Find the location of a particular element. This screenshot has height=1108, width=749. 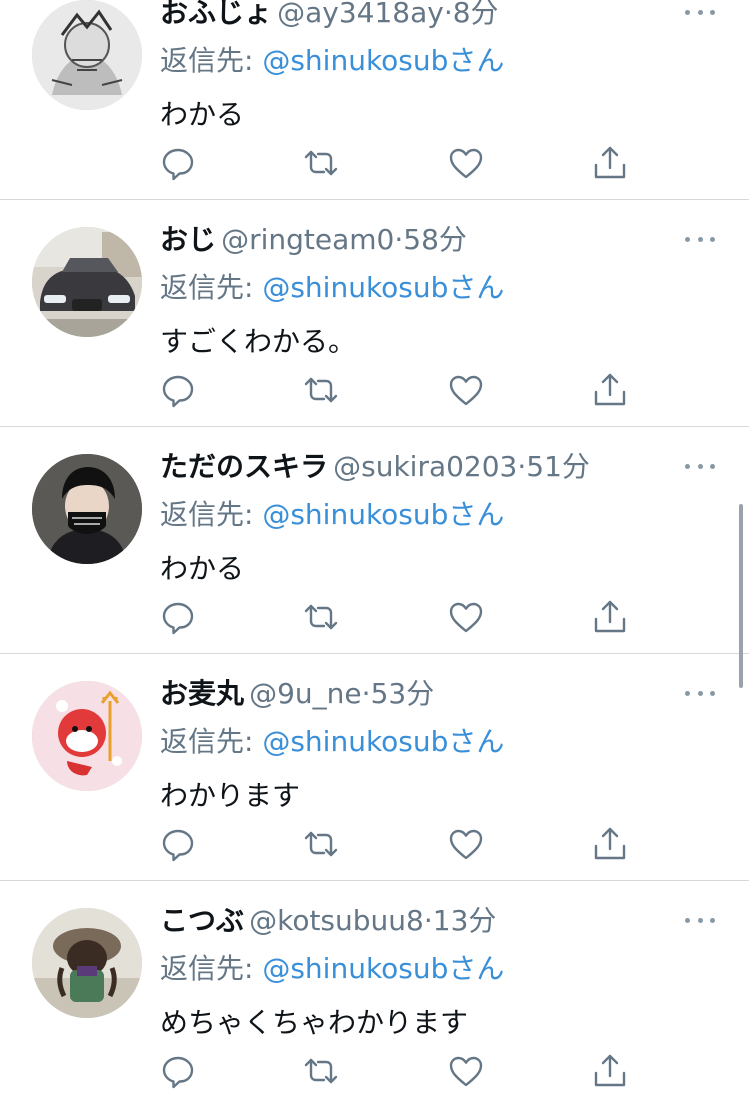

tweet-header: こつぶ @kotsubuu8·13分 is located at coordinates (414, 921).